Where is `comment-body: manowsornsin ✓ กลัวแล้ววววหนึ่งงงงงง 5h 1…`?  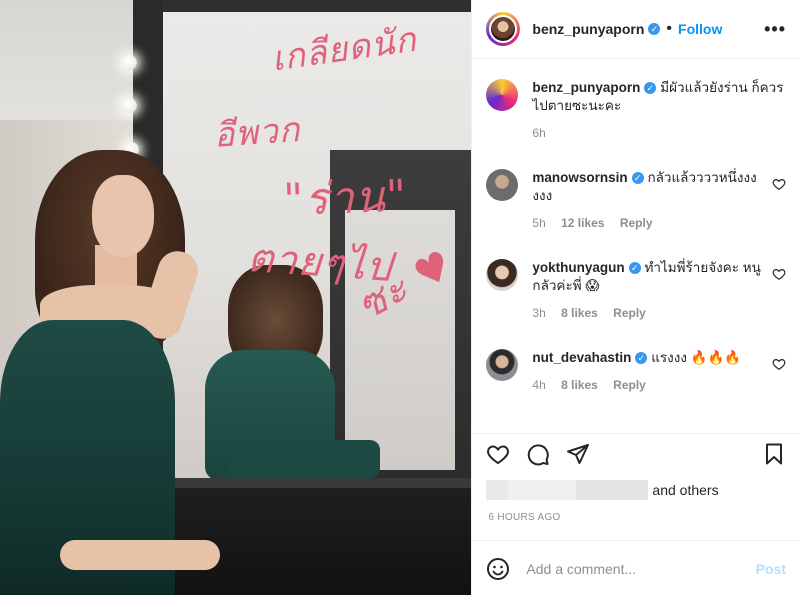 comment-body: manowsornsin ✓ กลัวแล้ววววหนึ่งงงงงง 5h 1… is located at coordinates (652, 200).